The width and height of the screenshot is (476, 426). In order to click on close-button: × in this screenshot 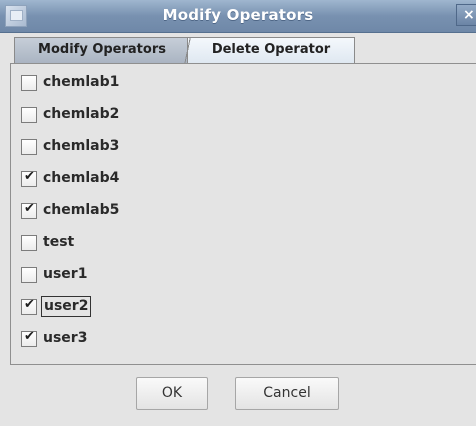, I will do `click(466, 15)`.